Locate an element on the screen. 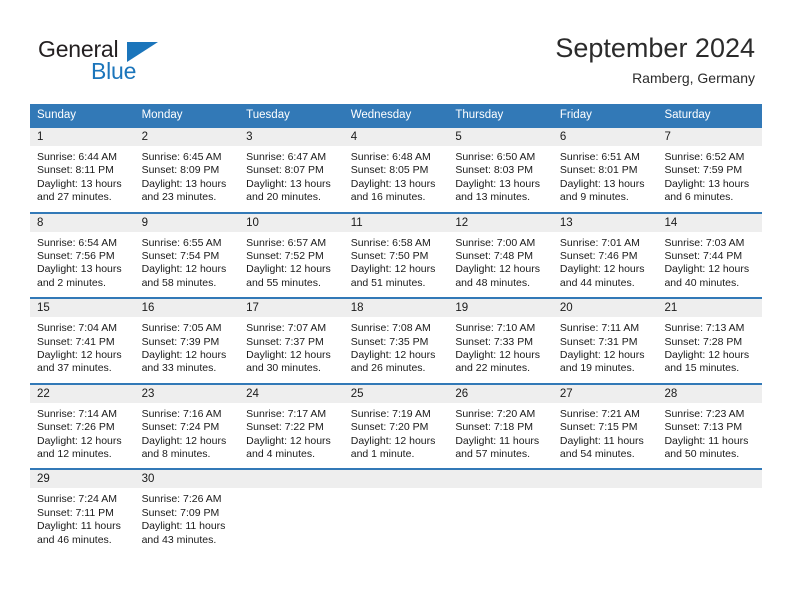 This screenshot has width=792, height=612. weekday-header-thursday: Thursday is located at coordinates (479, 115).